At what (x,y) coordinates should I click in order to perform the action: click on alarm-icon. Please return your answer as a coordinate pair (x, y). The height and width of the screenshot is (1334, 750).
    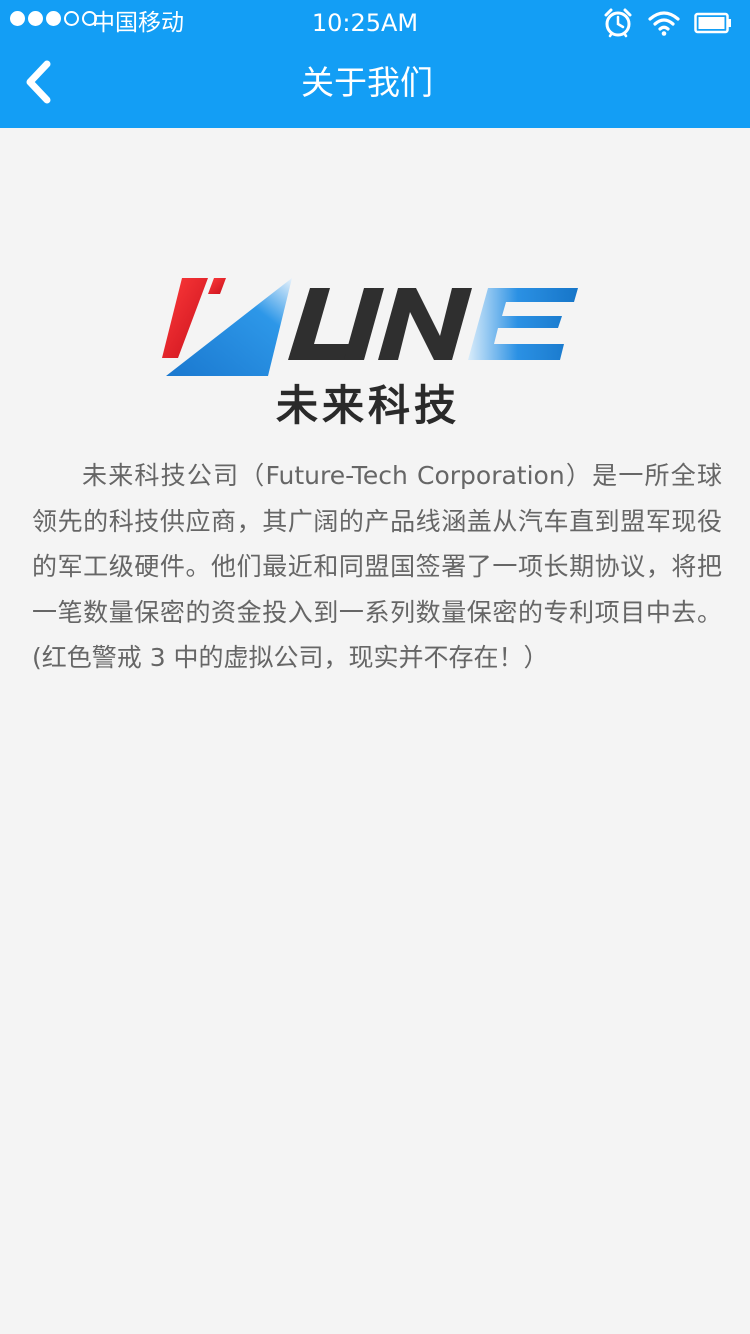
    Looking at the image, I should click on (618, 23).